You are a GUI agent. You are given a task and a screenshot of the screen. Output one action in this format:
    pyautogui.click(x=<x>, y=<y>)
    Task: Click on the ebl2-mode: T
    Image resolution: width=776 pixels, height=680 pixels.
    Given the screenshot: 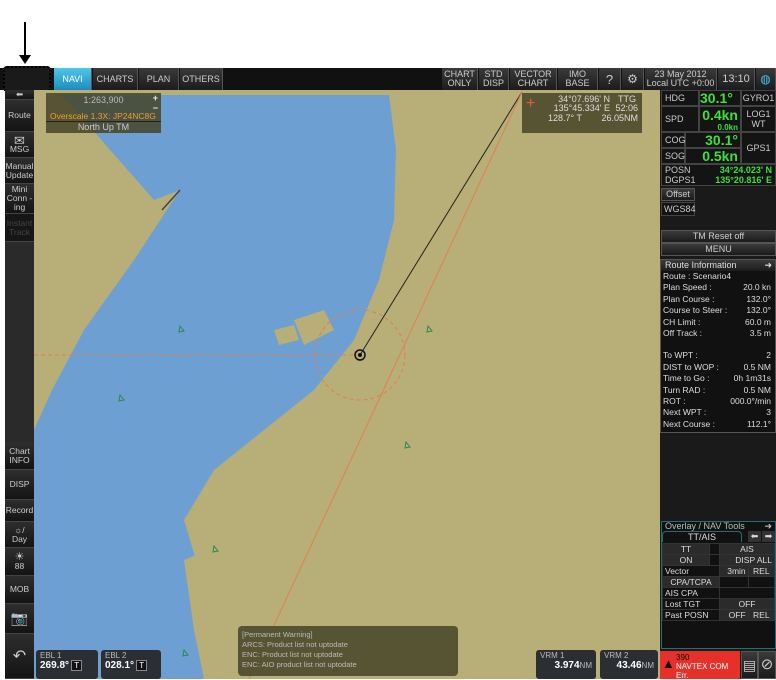 What is the action you would take?
    pyautogui.click(x=142, y=665)
    